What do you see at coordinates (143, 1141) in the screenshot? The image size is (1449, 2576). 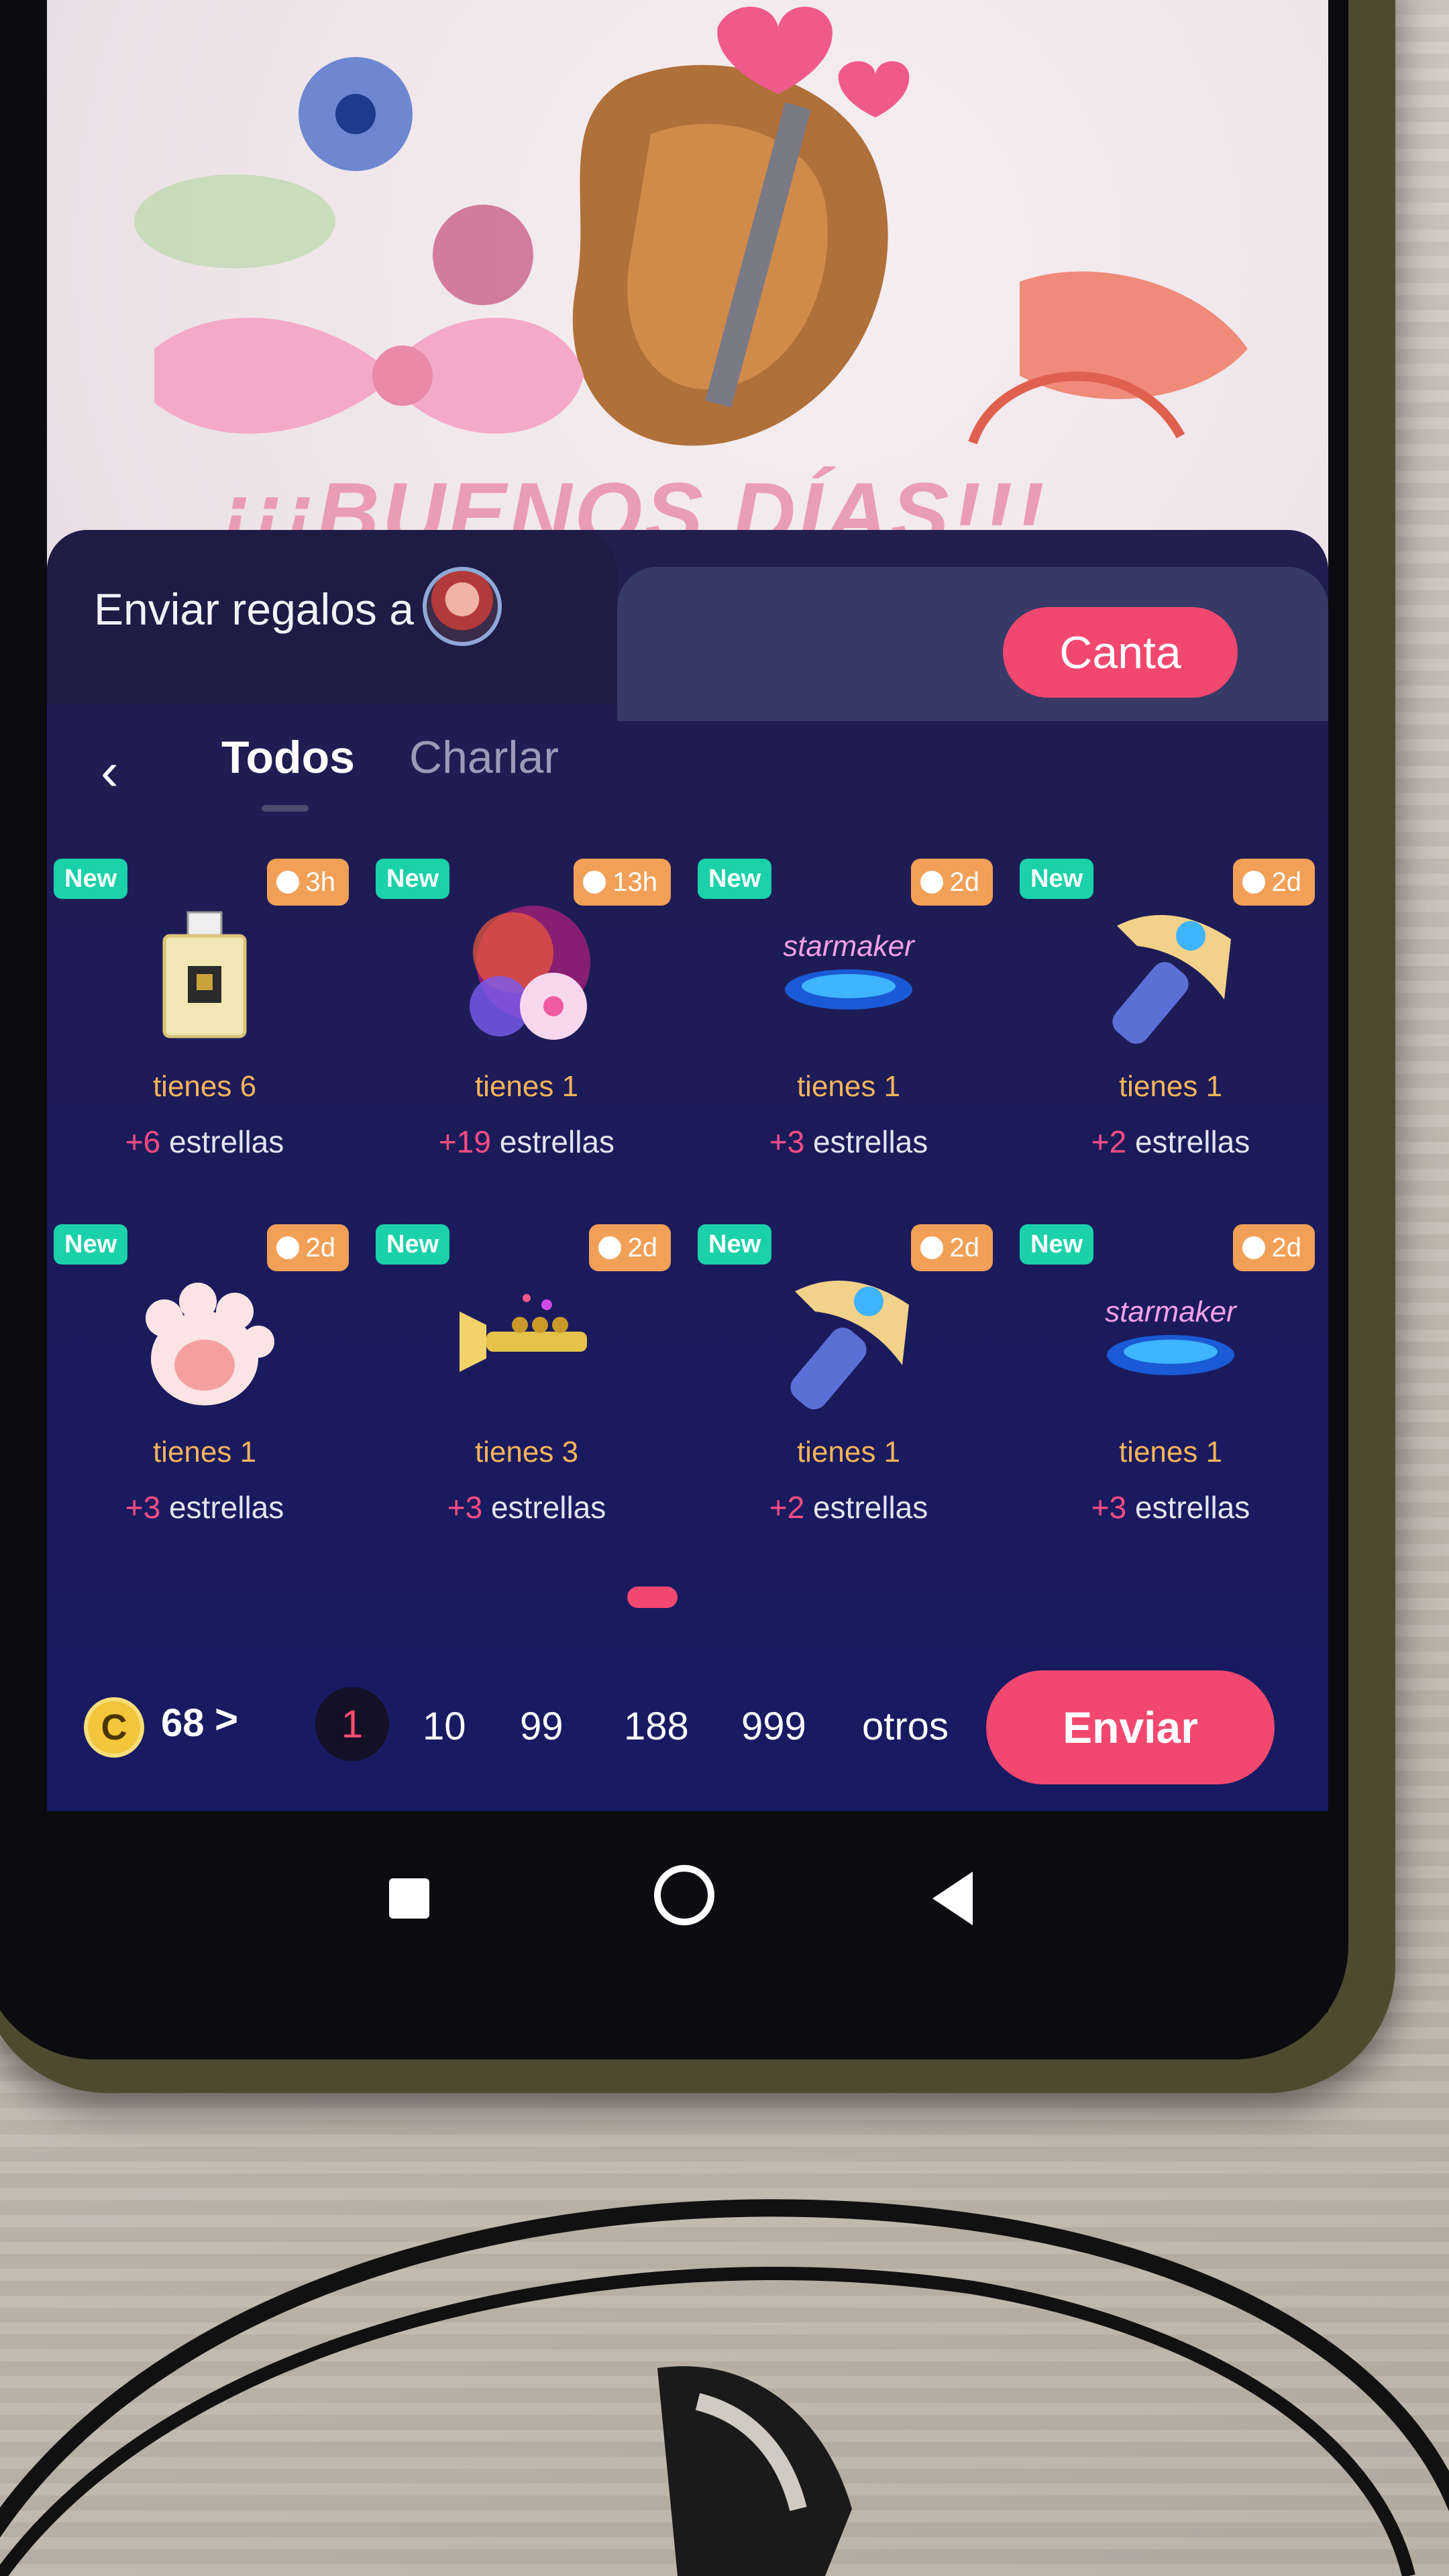 I see `stars-plus: +6` at bounding box center [143, 1141].